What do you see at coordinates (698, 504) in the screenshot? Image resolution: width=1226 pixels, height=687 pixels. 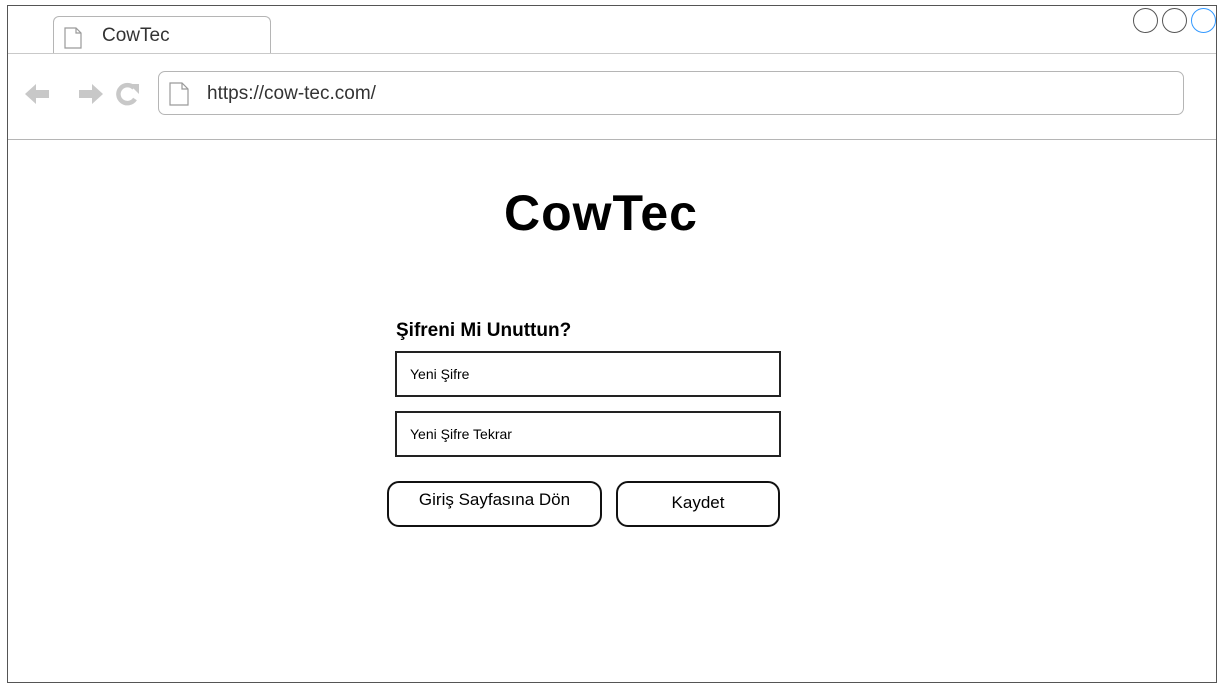 I see `save-button: Kaydet` at bounding box center [698, 504].